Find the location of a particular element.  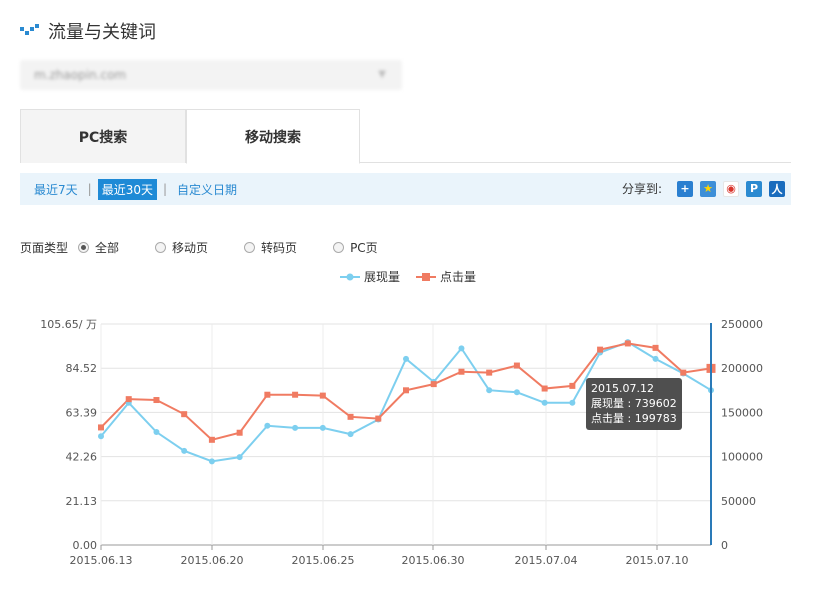

chart-tooltip: 2015.07.12 展现量 : 739602 点击量 : 199783 is located at coordinates (634, 404).